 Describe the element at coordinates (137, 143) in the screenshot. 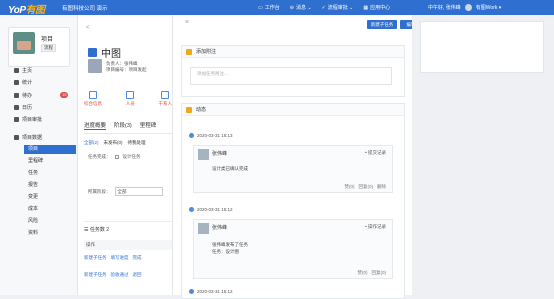

I see `filter-mine: 待我处理` at that location.